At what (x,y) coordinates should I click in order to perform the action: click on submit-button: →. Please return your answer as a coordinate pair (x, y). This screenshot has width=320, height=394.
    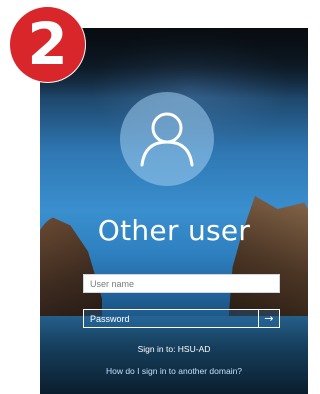
    Looking at the image, I should click on (269, 318).